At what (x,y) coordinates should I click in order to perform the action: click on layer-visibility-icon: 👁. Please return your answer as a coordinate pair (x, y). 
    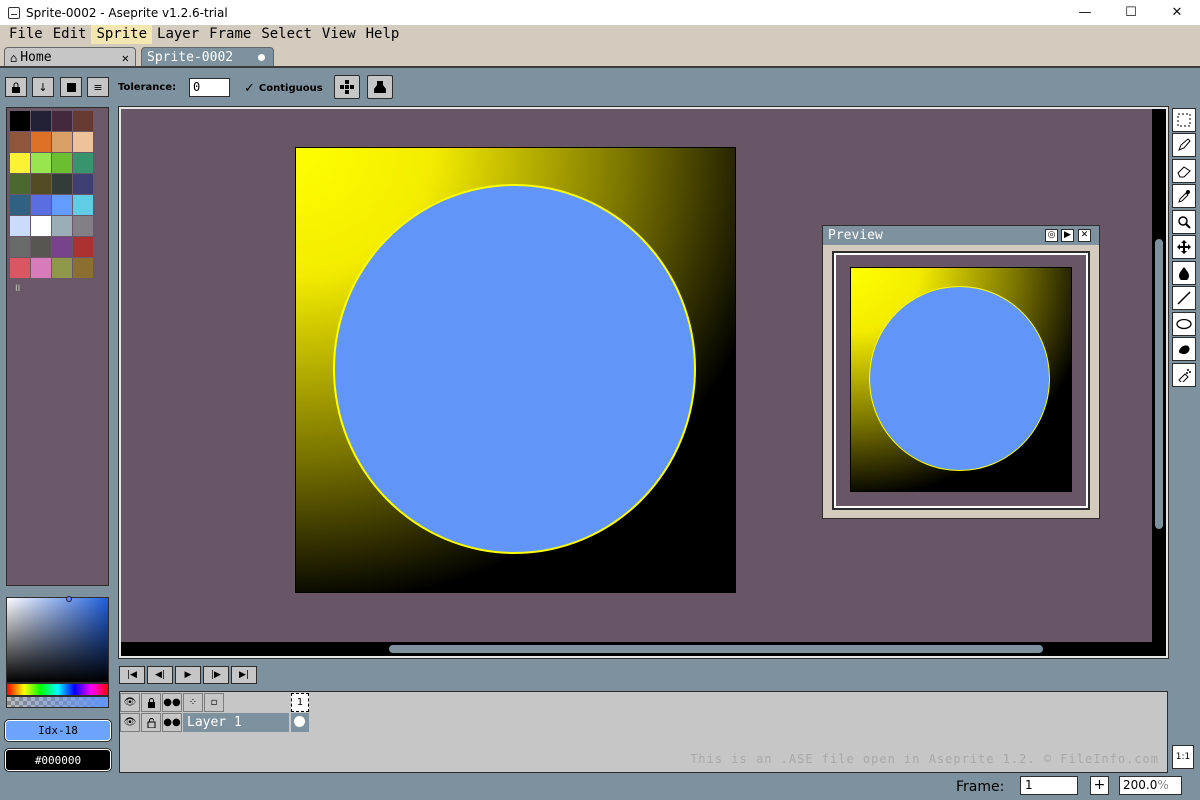
    Looking at the image, I should click on (130, 722).